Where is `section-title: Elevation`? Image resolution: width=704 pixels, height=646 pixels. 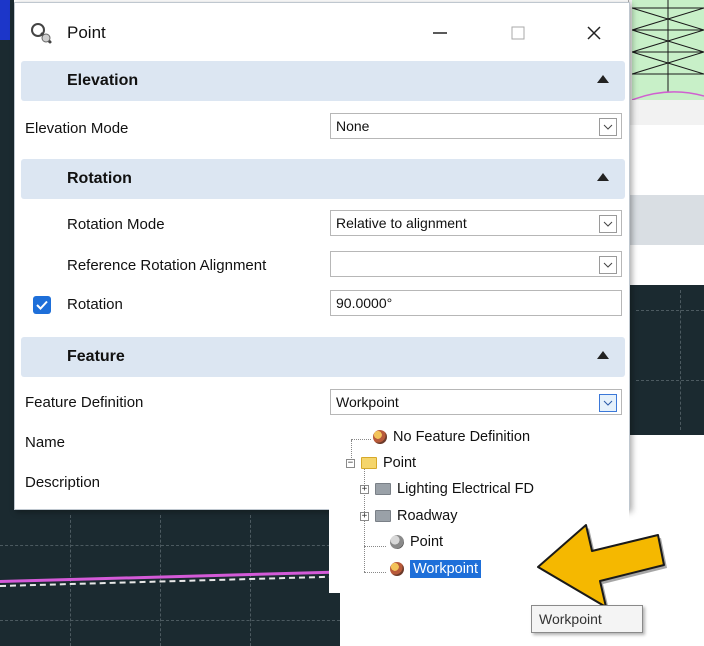
section-title: Elevation is located at coordinates (103, 80).